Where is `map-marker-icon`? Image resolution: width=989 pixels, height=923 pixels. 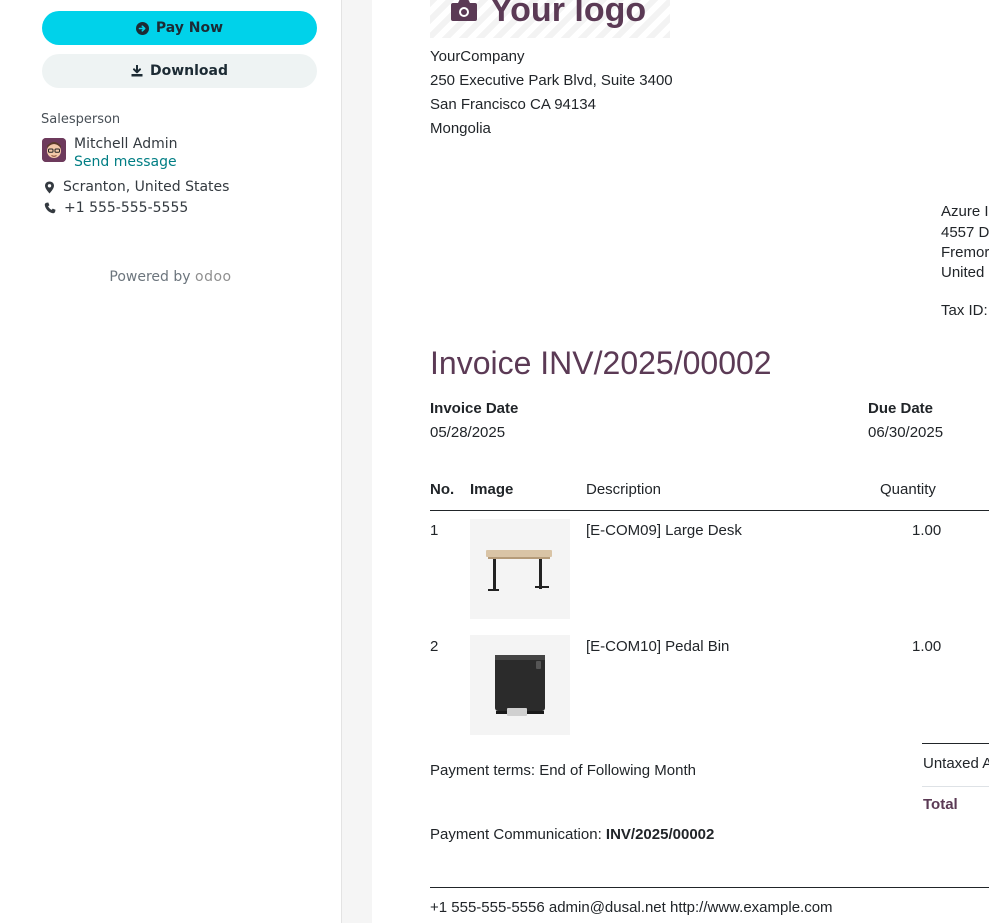
map-marker-icon is located at coordinates (49, 187).